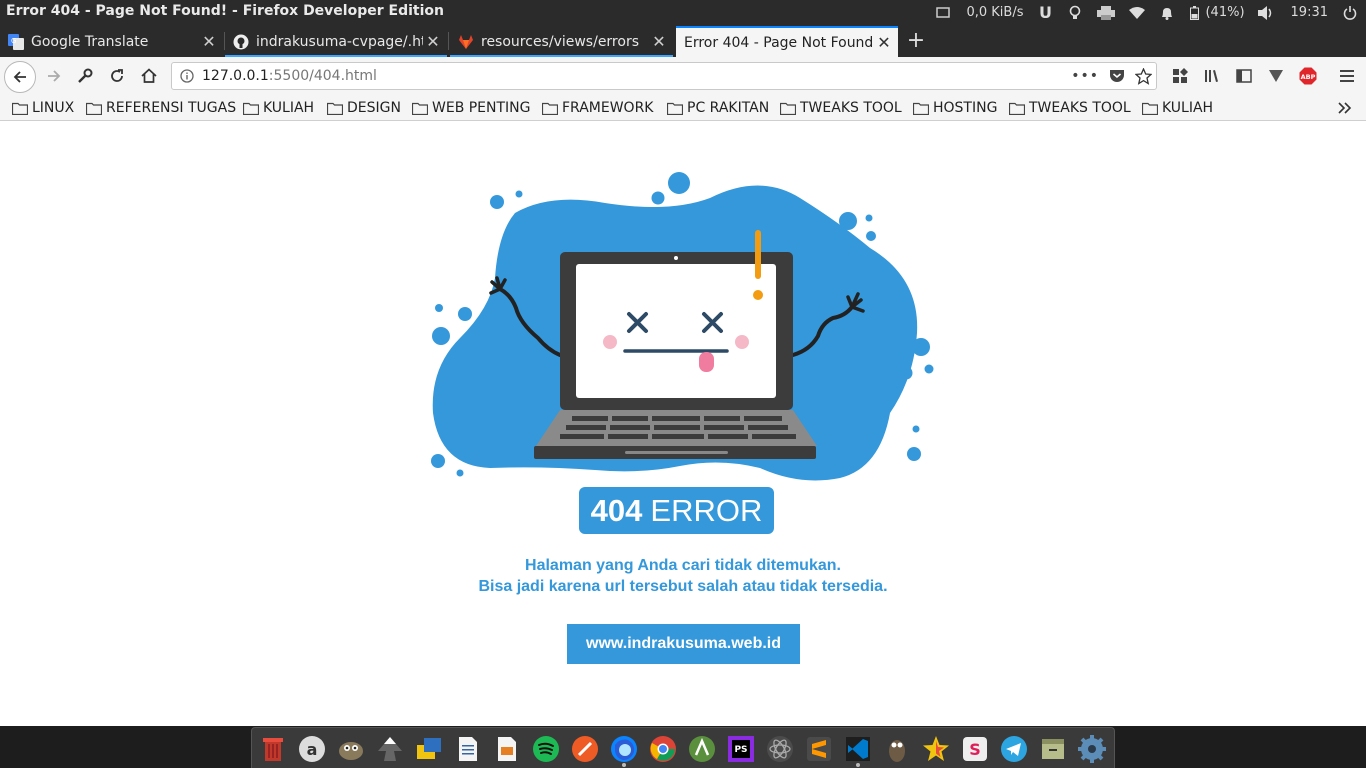  What do you see at coordinates (429, 749) in the screenshot?
I see `virtualbox-icon` at bounding box center [429, 749].